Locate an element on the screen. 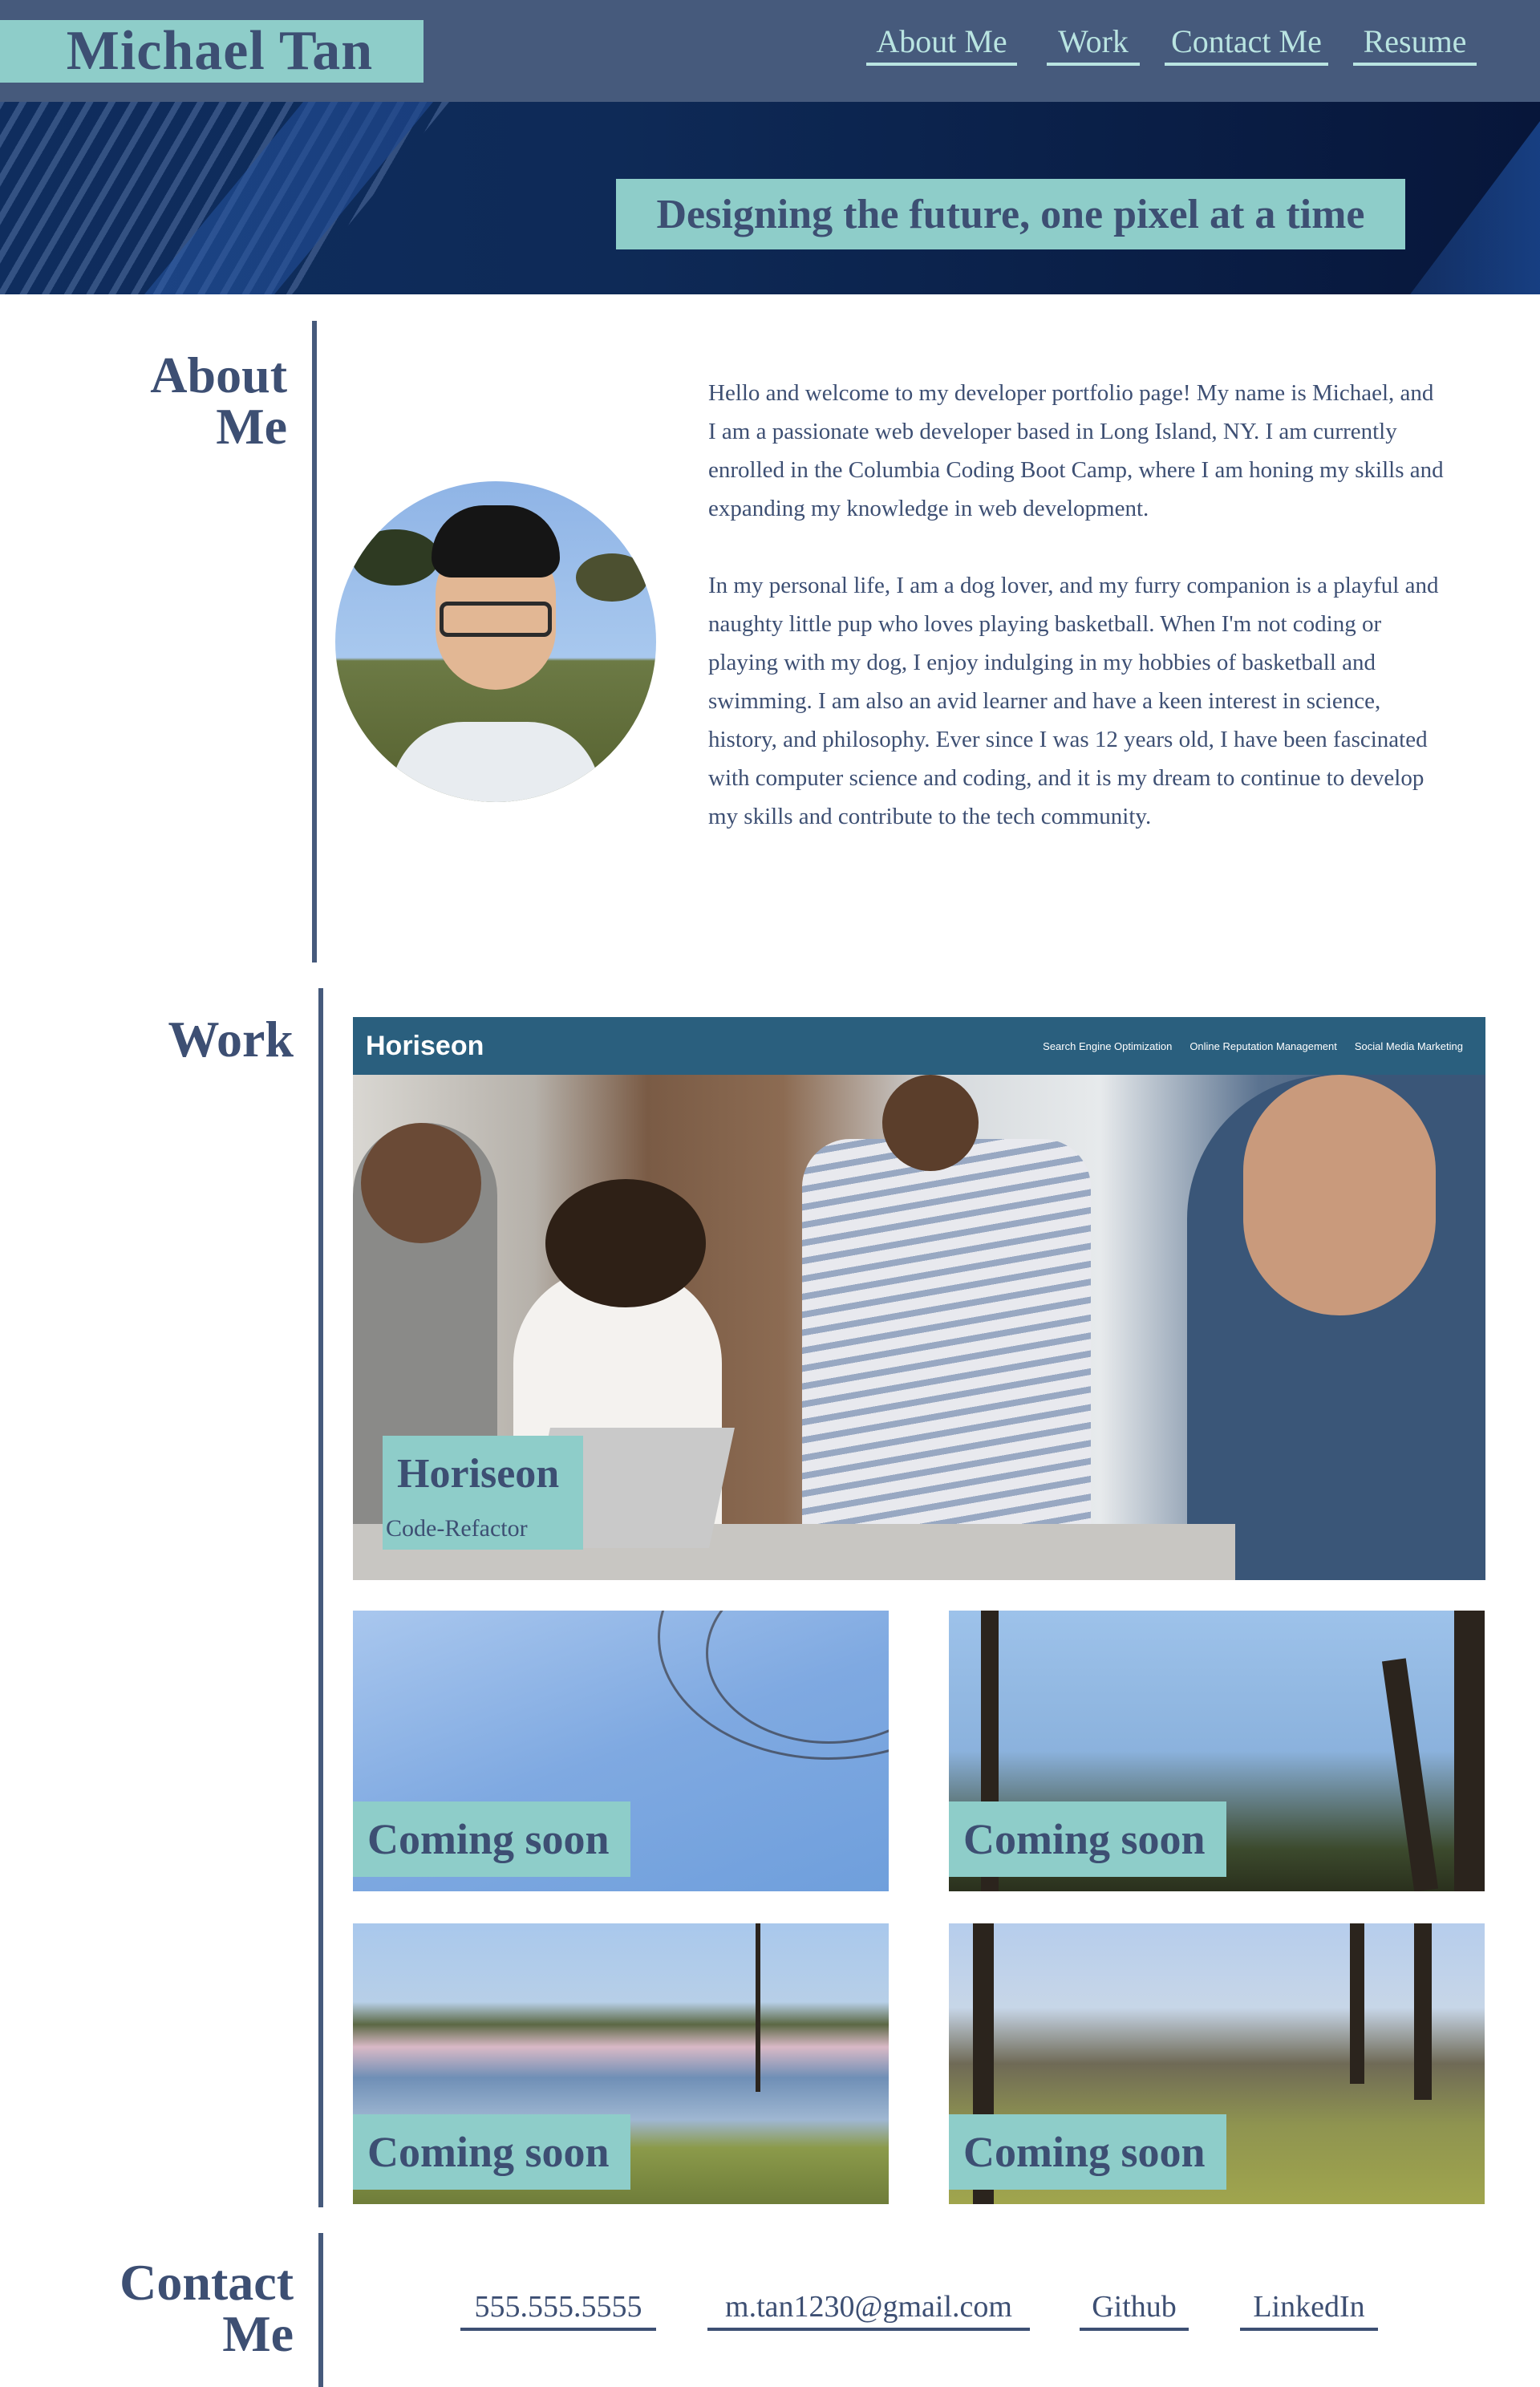 The height and width of the screenshot is (2387, 1540). horiseon-logo: Horiseon is located at coordinates (425, 1045).